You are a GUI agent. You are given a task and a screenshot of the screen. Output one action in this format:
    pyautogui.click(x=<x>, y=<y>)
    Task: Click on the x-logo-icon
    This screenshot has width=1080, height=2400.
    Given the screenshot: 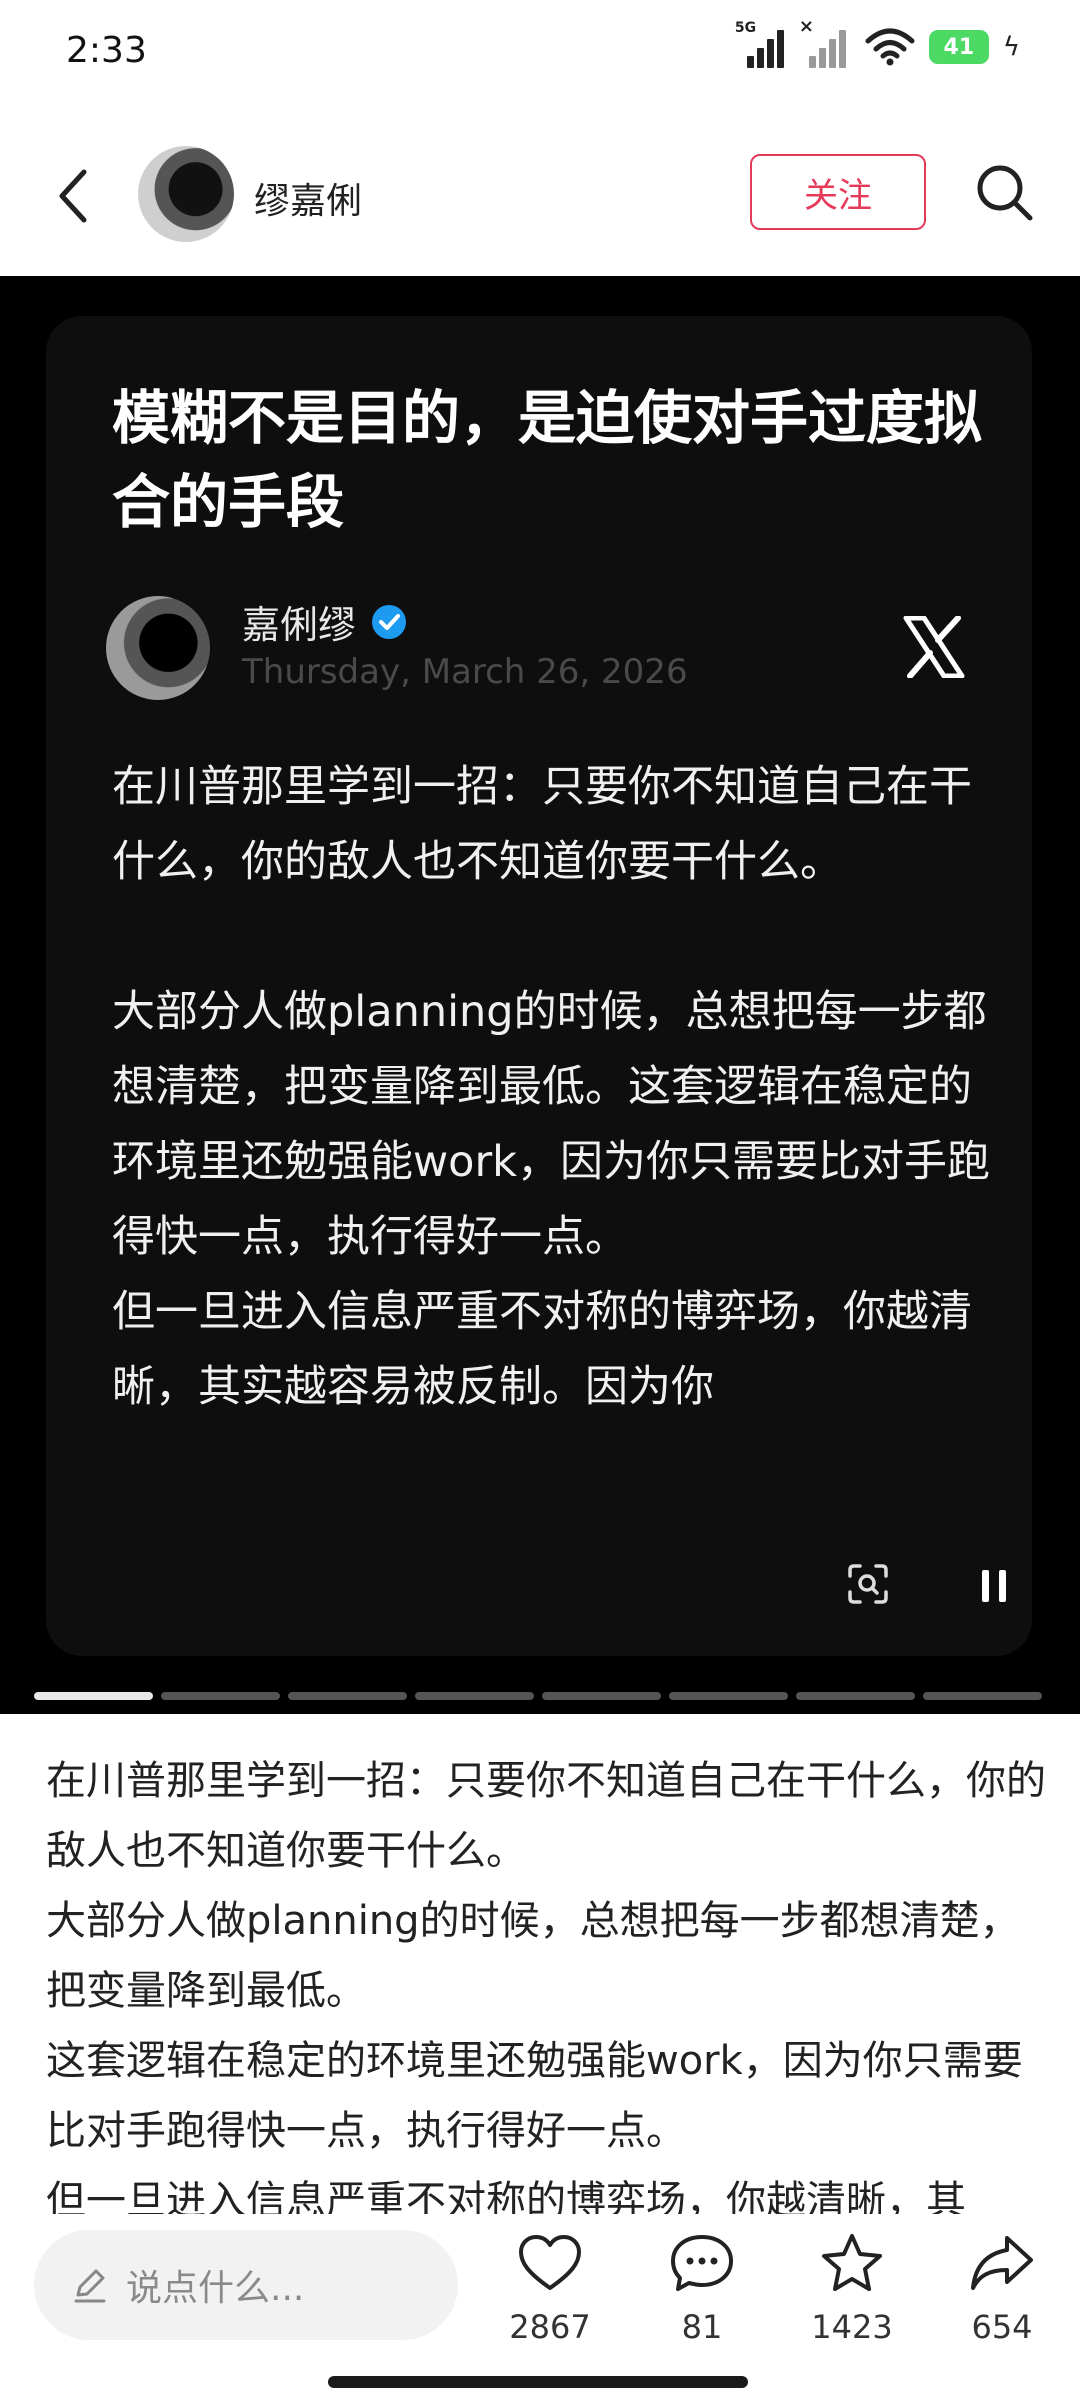 What is the action you would take?
    pyautogui.click(x=934, y=647)
    